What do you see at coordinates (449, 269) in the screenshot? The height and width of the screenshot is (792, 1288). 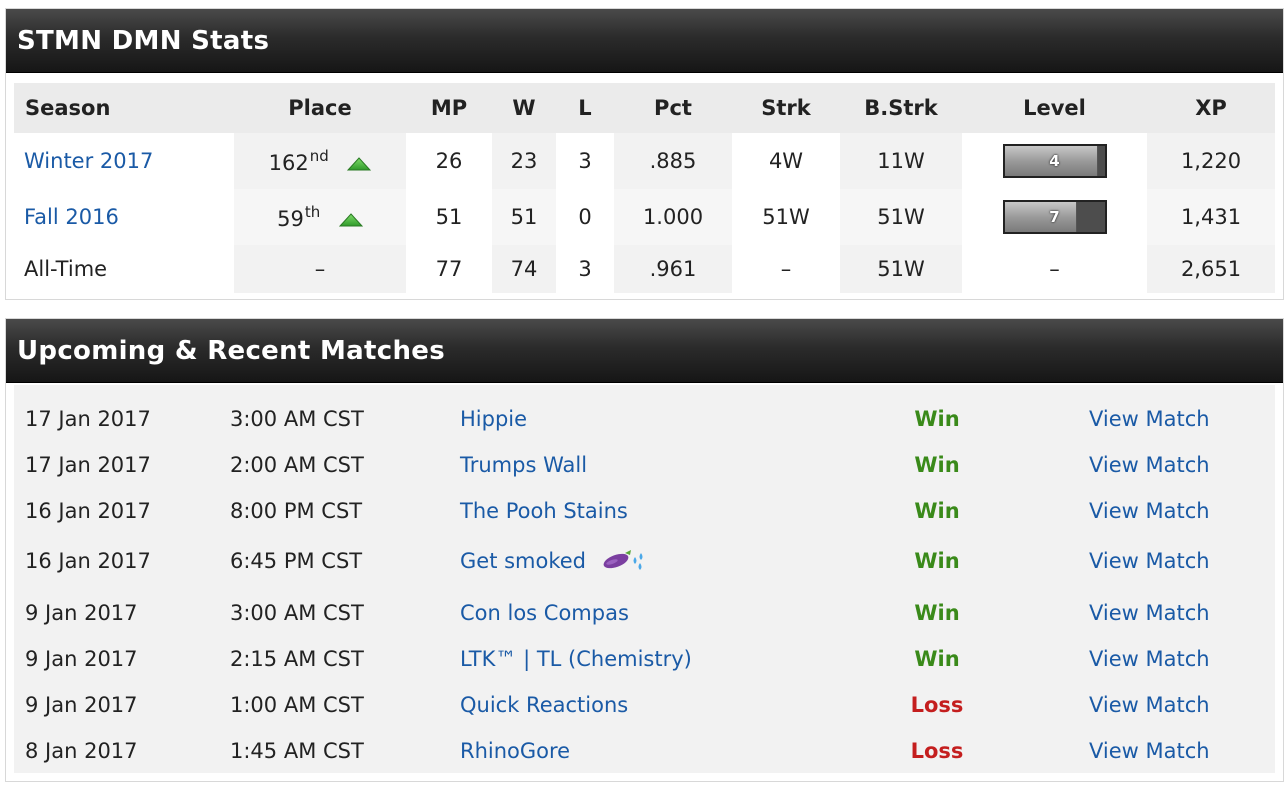 I see `mp-cell: 77` at bounding box center [449, 269].